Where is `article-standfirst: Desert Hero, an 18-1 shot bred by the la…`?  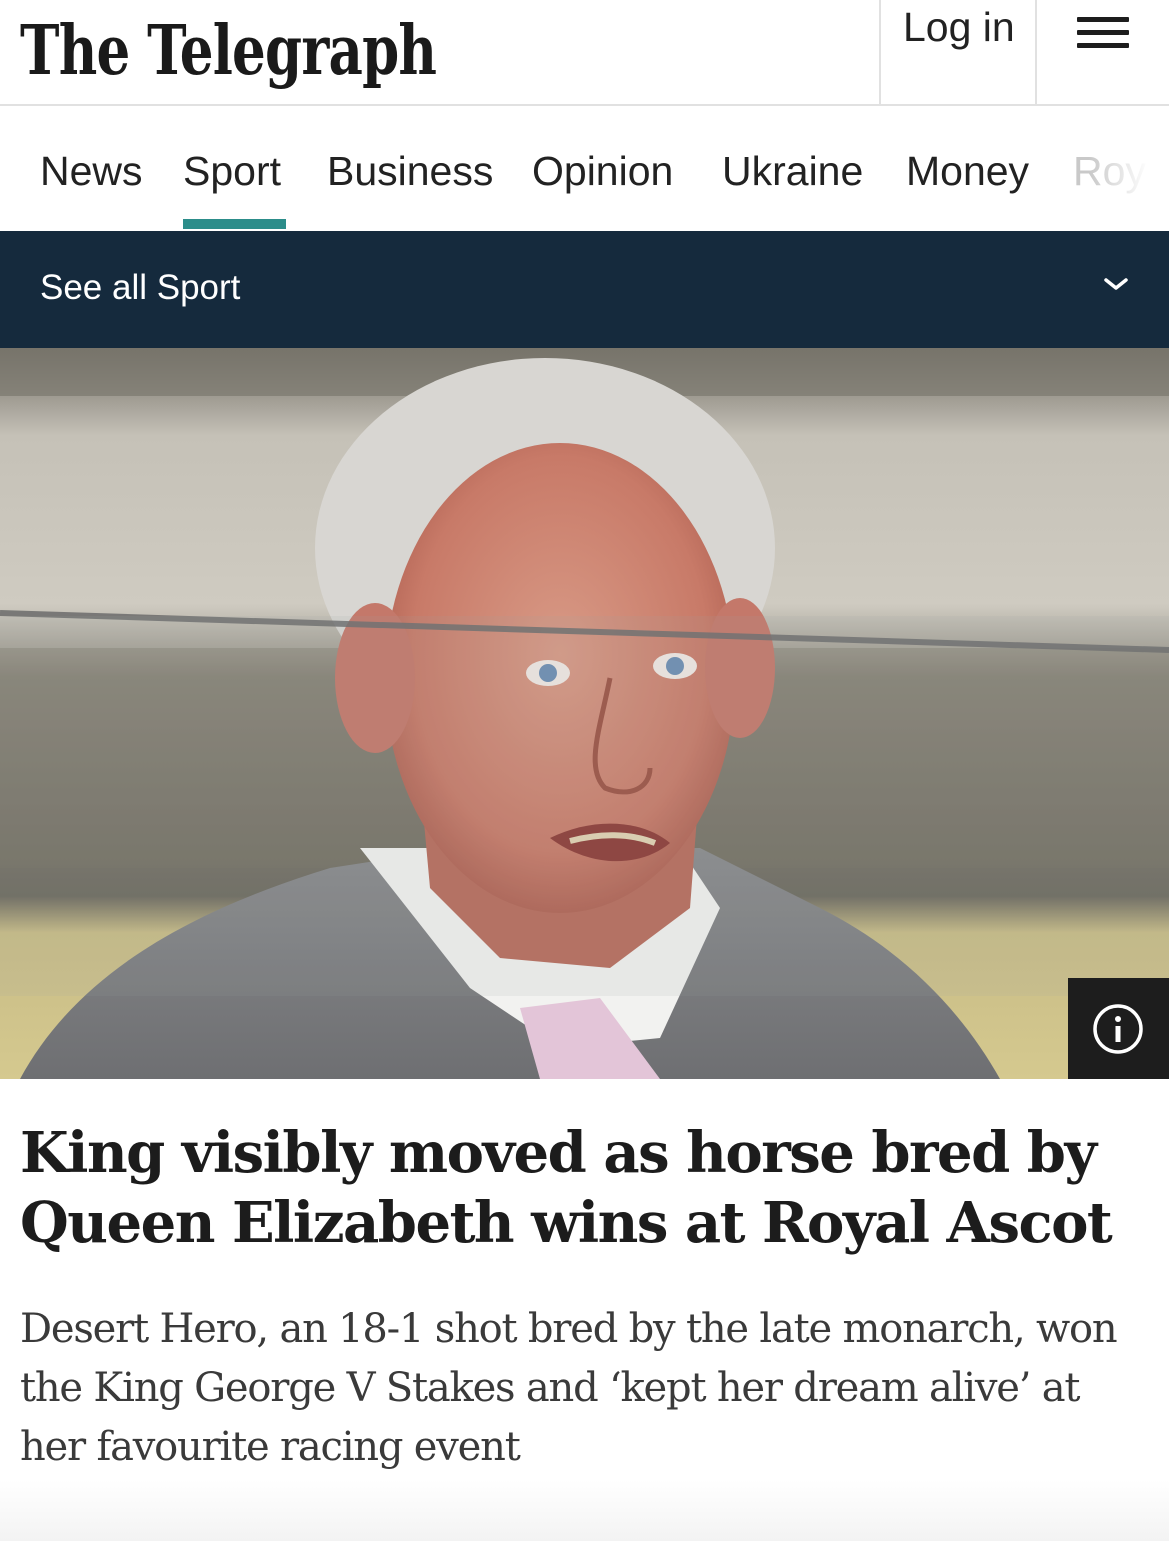
article-standfirst: Desert Hero, an 18-1 shot bred by the la… is located at coordinates (569, 1388).